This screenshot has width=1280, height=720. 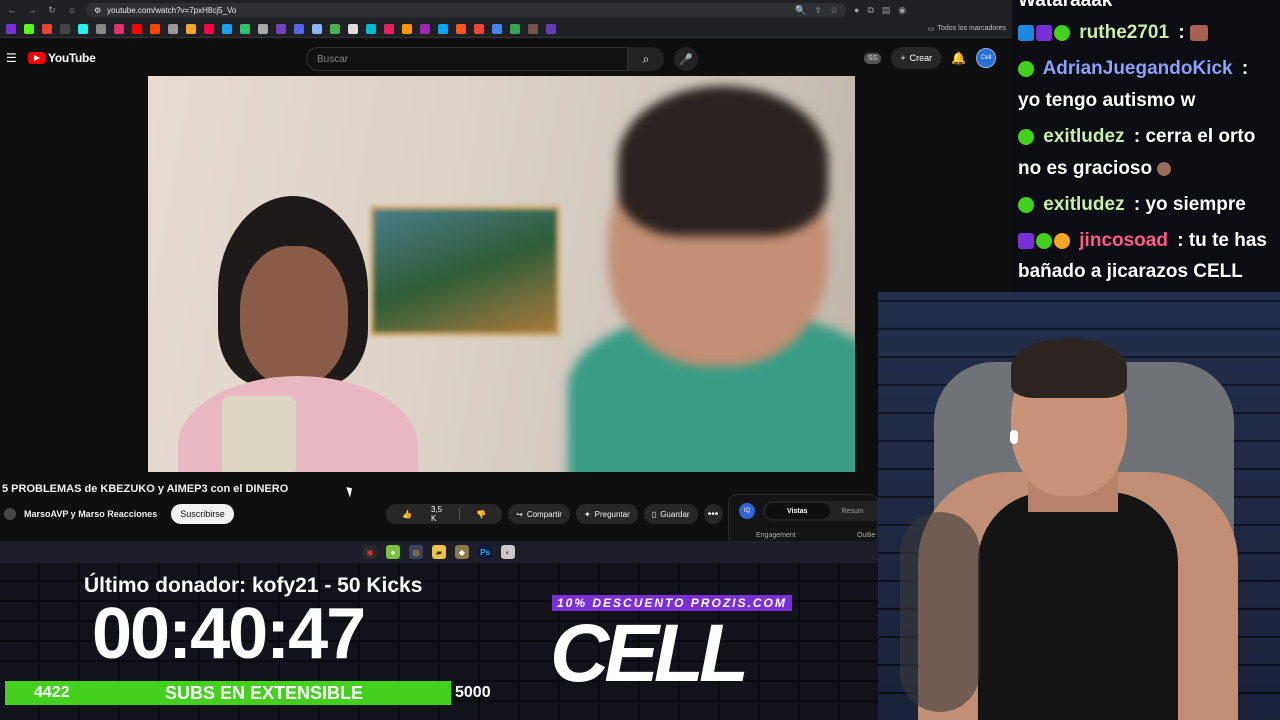 I want to click on tab-search-icon: ▤, so click(x=886, y=10).